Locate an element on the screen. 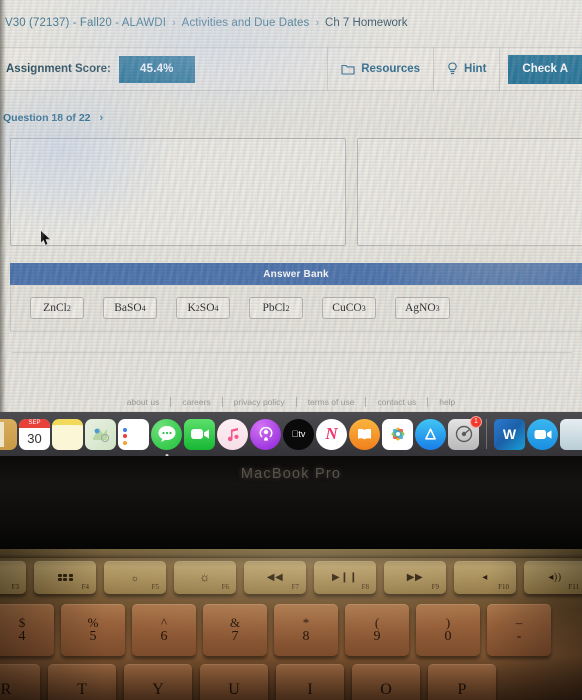 The width and height of the screenshot is (582, 700). key-f4: F4 is located at coordinates (65, 577).